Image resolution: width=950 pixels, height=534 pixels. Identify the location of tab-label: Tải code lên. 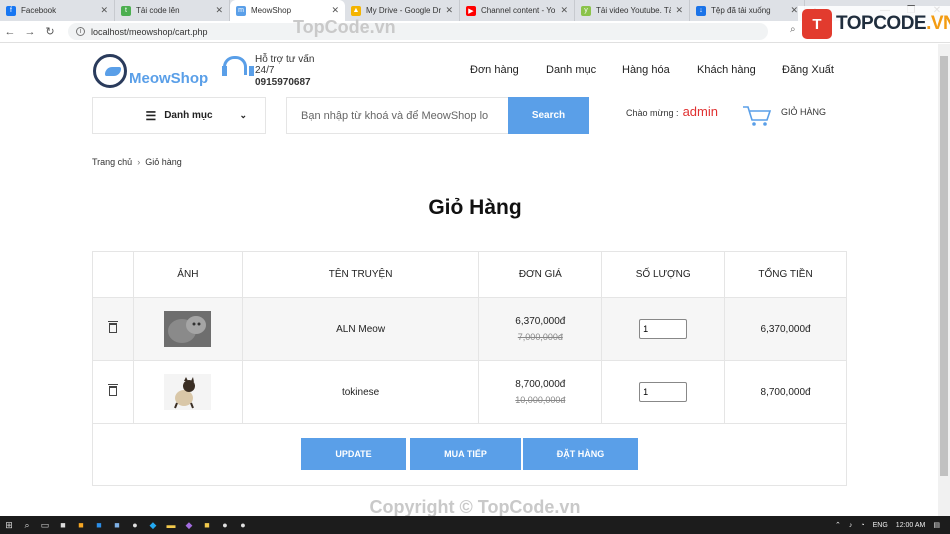
(158, 10).